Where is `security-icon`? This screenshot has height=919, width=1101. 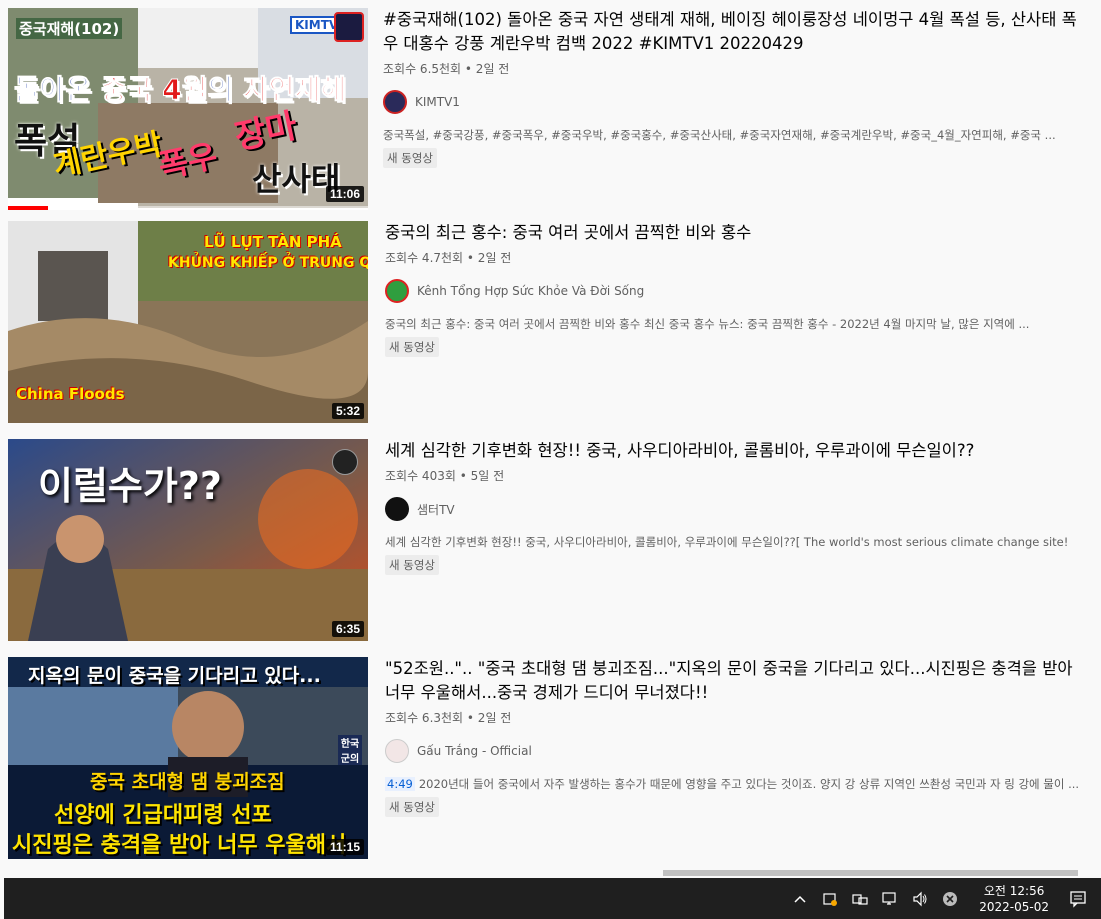 security-icon is located at coordinates (830, 899).